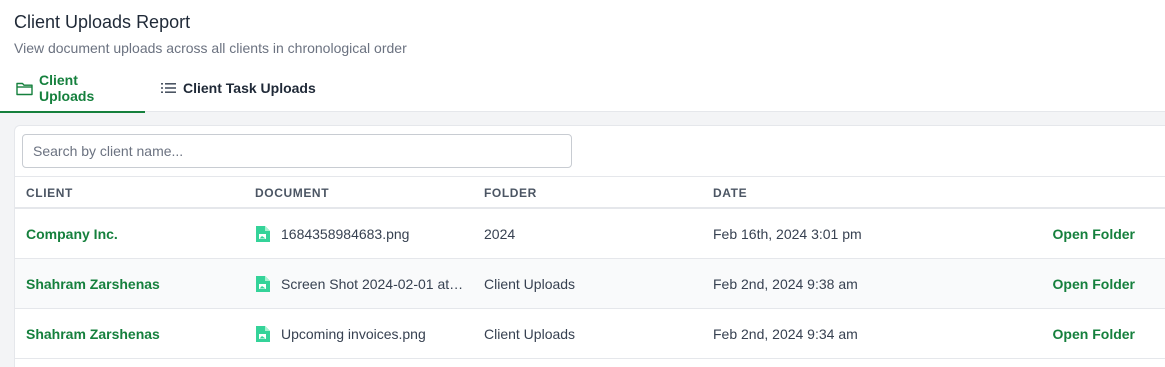  I want to click on folder-cell: 2024, so click(500, 234).